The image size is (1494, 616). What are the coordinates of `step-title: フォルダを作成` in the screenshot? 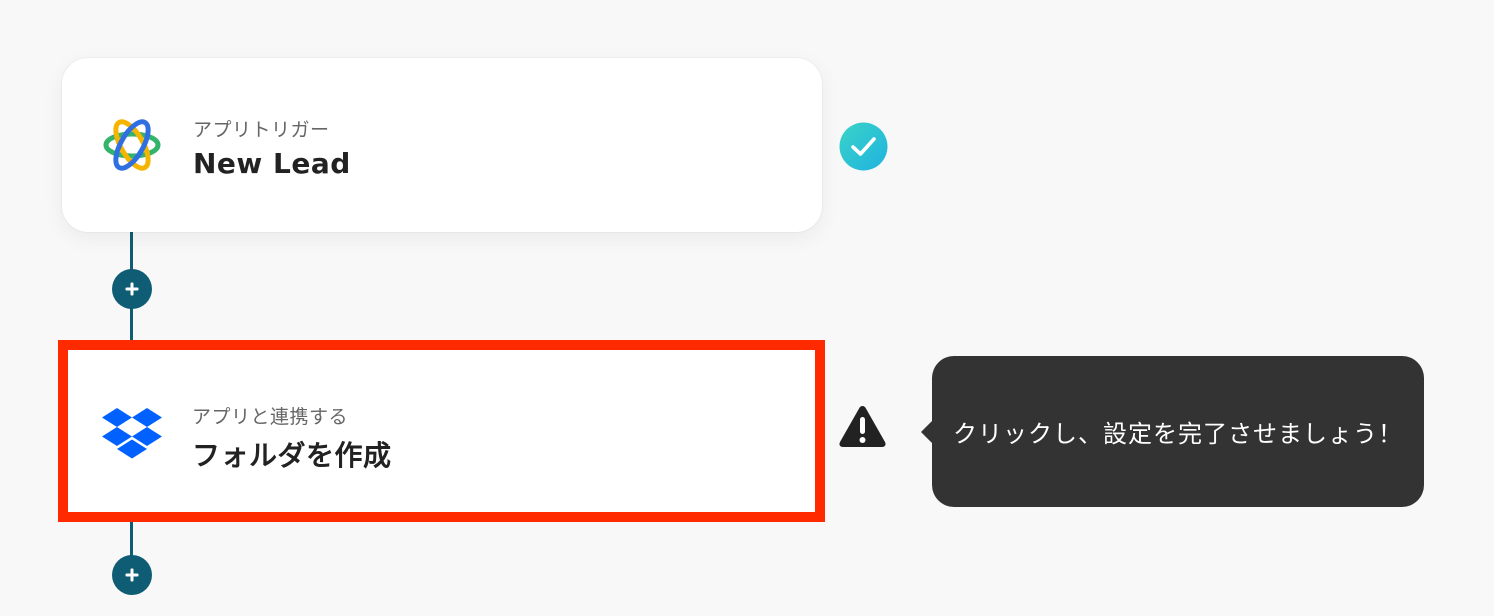 It's located at (292, 455).